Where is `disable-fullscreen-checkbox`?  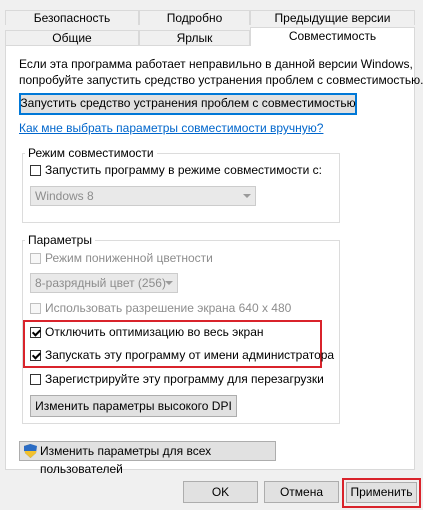 disable-fullscreen-checkbox is located at coordinates (35, 332).